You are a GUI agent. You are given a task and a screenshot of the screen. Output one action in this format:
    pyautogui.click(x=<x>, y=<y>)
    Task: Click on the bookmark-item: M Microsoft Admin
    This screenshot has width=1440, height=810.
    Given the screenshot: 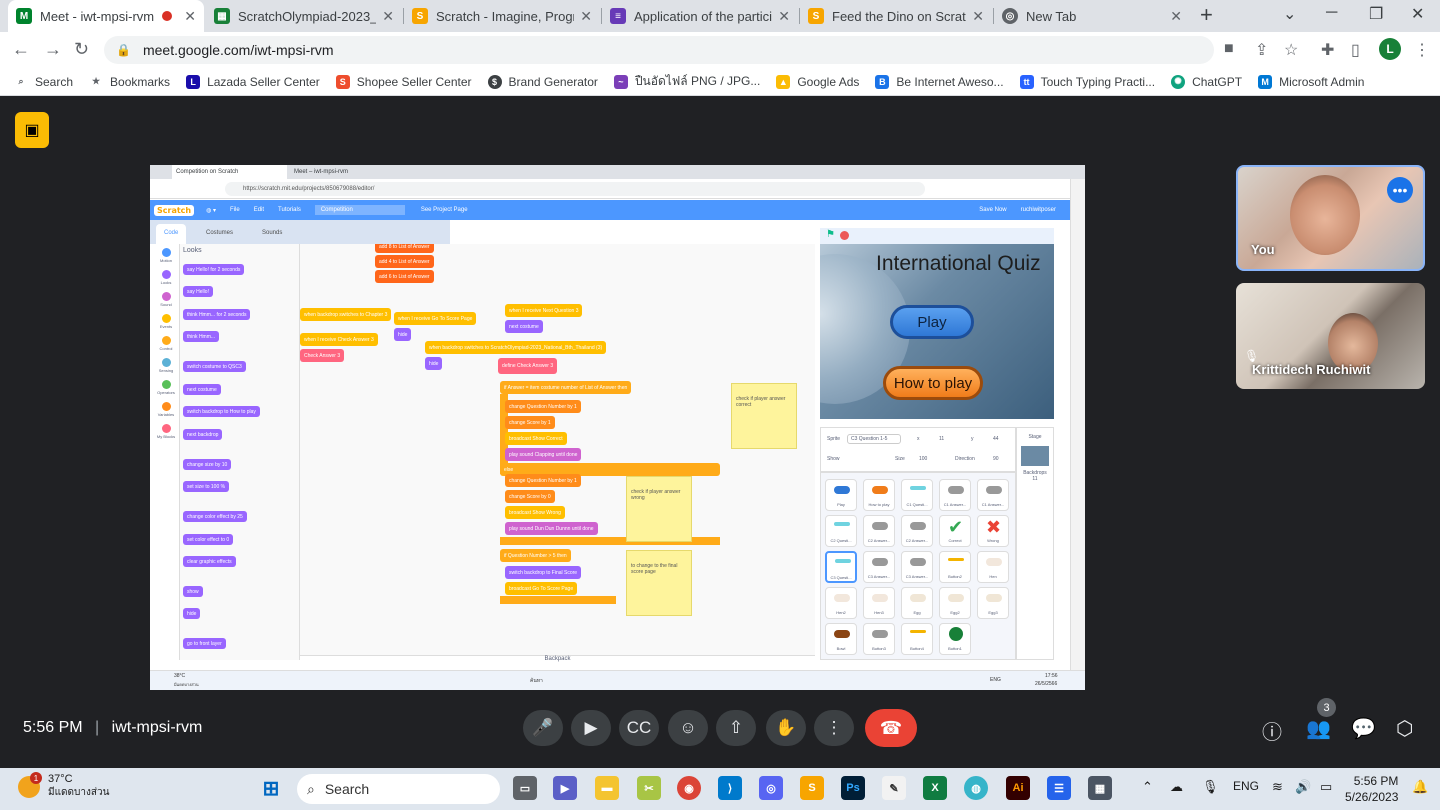 What is the action you would take?
    pyautogui.click(x=1311, y=81)
    